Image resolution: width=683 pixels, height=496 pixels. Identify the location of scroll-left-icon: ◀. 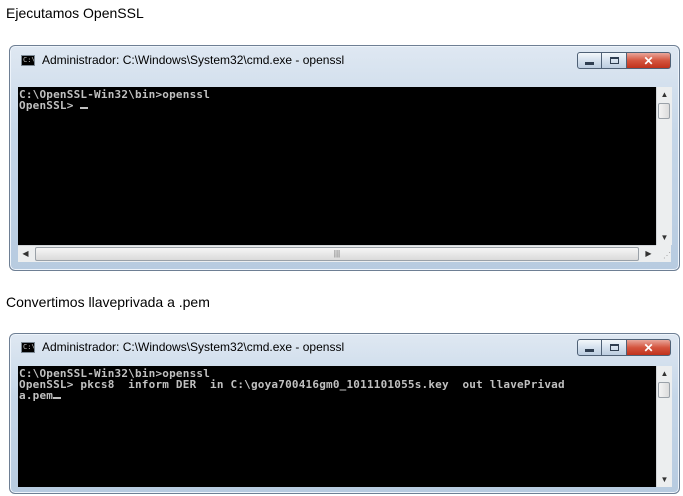
(25, 254).